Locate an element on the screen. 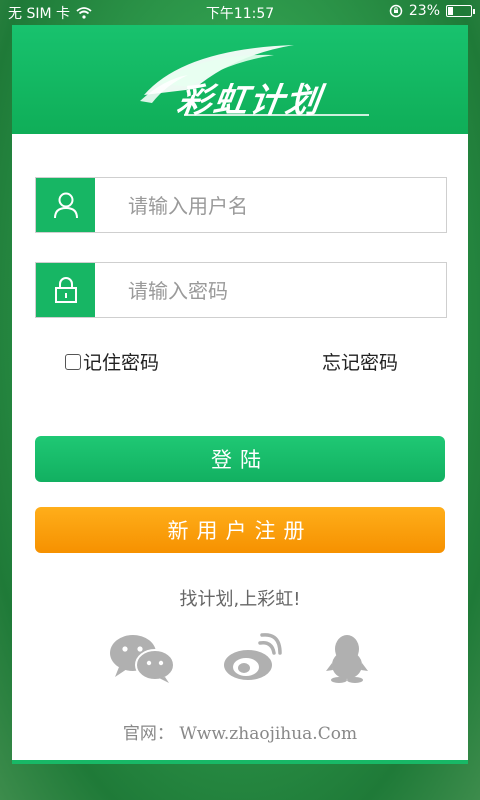  rainbow-plan-logo: 彩虹计划 is located at coordinates (249, 80).